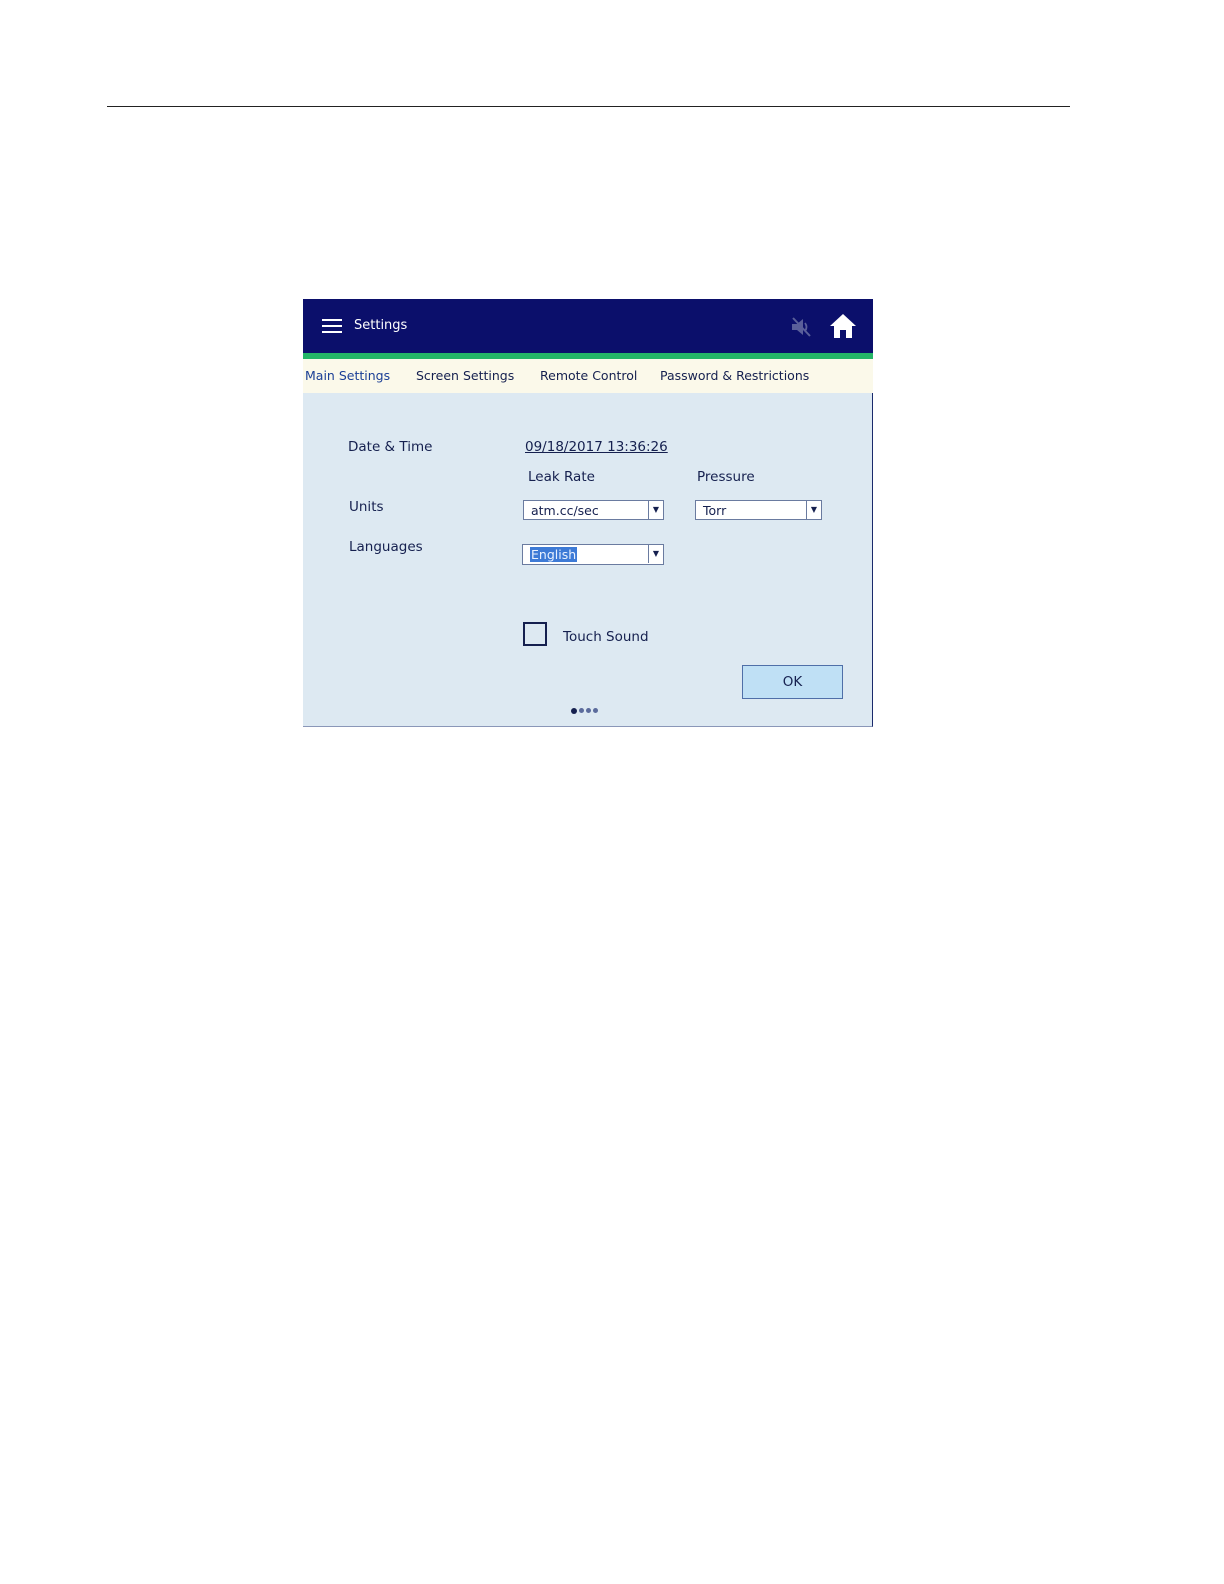 This screenshot has width=1224, height=1584. I want to click on leak-rate-select: atm.cc/sec ▼, so click(593, 510).